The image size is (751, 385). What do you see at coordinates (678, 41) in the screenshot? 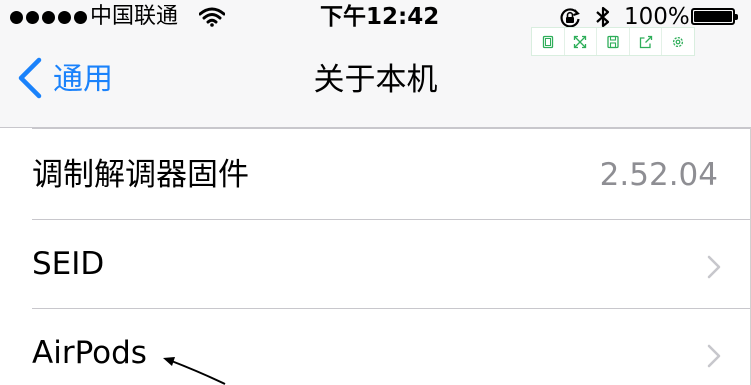
I see `settings-icon` at bounding box center [678, 41].